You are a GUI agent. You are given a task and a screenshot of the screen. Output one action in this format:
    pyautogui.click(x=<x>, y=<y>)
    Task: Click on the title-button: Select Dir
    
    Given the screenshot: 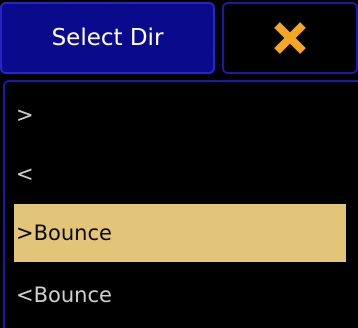 What is the action you would take?
    pyautogui.click(x=107, y=38)
    